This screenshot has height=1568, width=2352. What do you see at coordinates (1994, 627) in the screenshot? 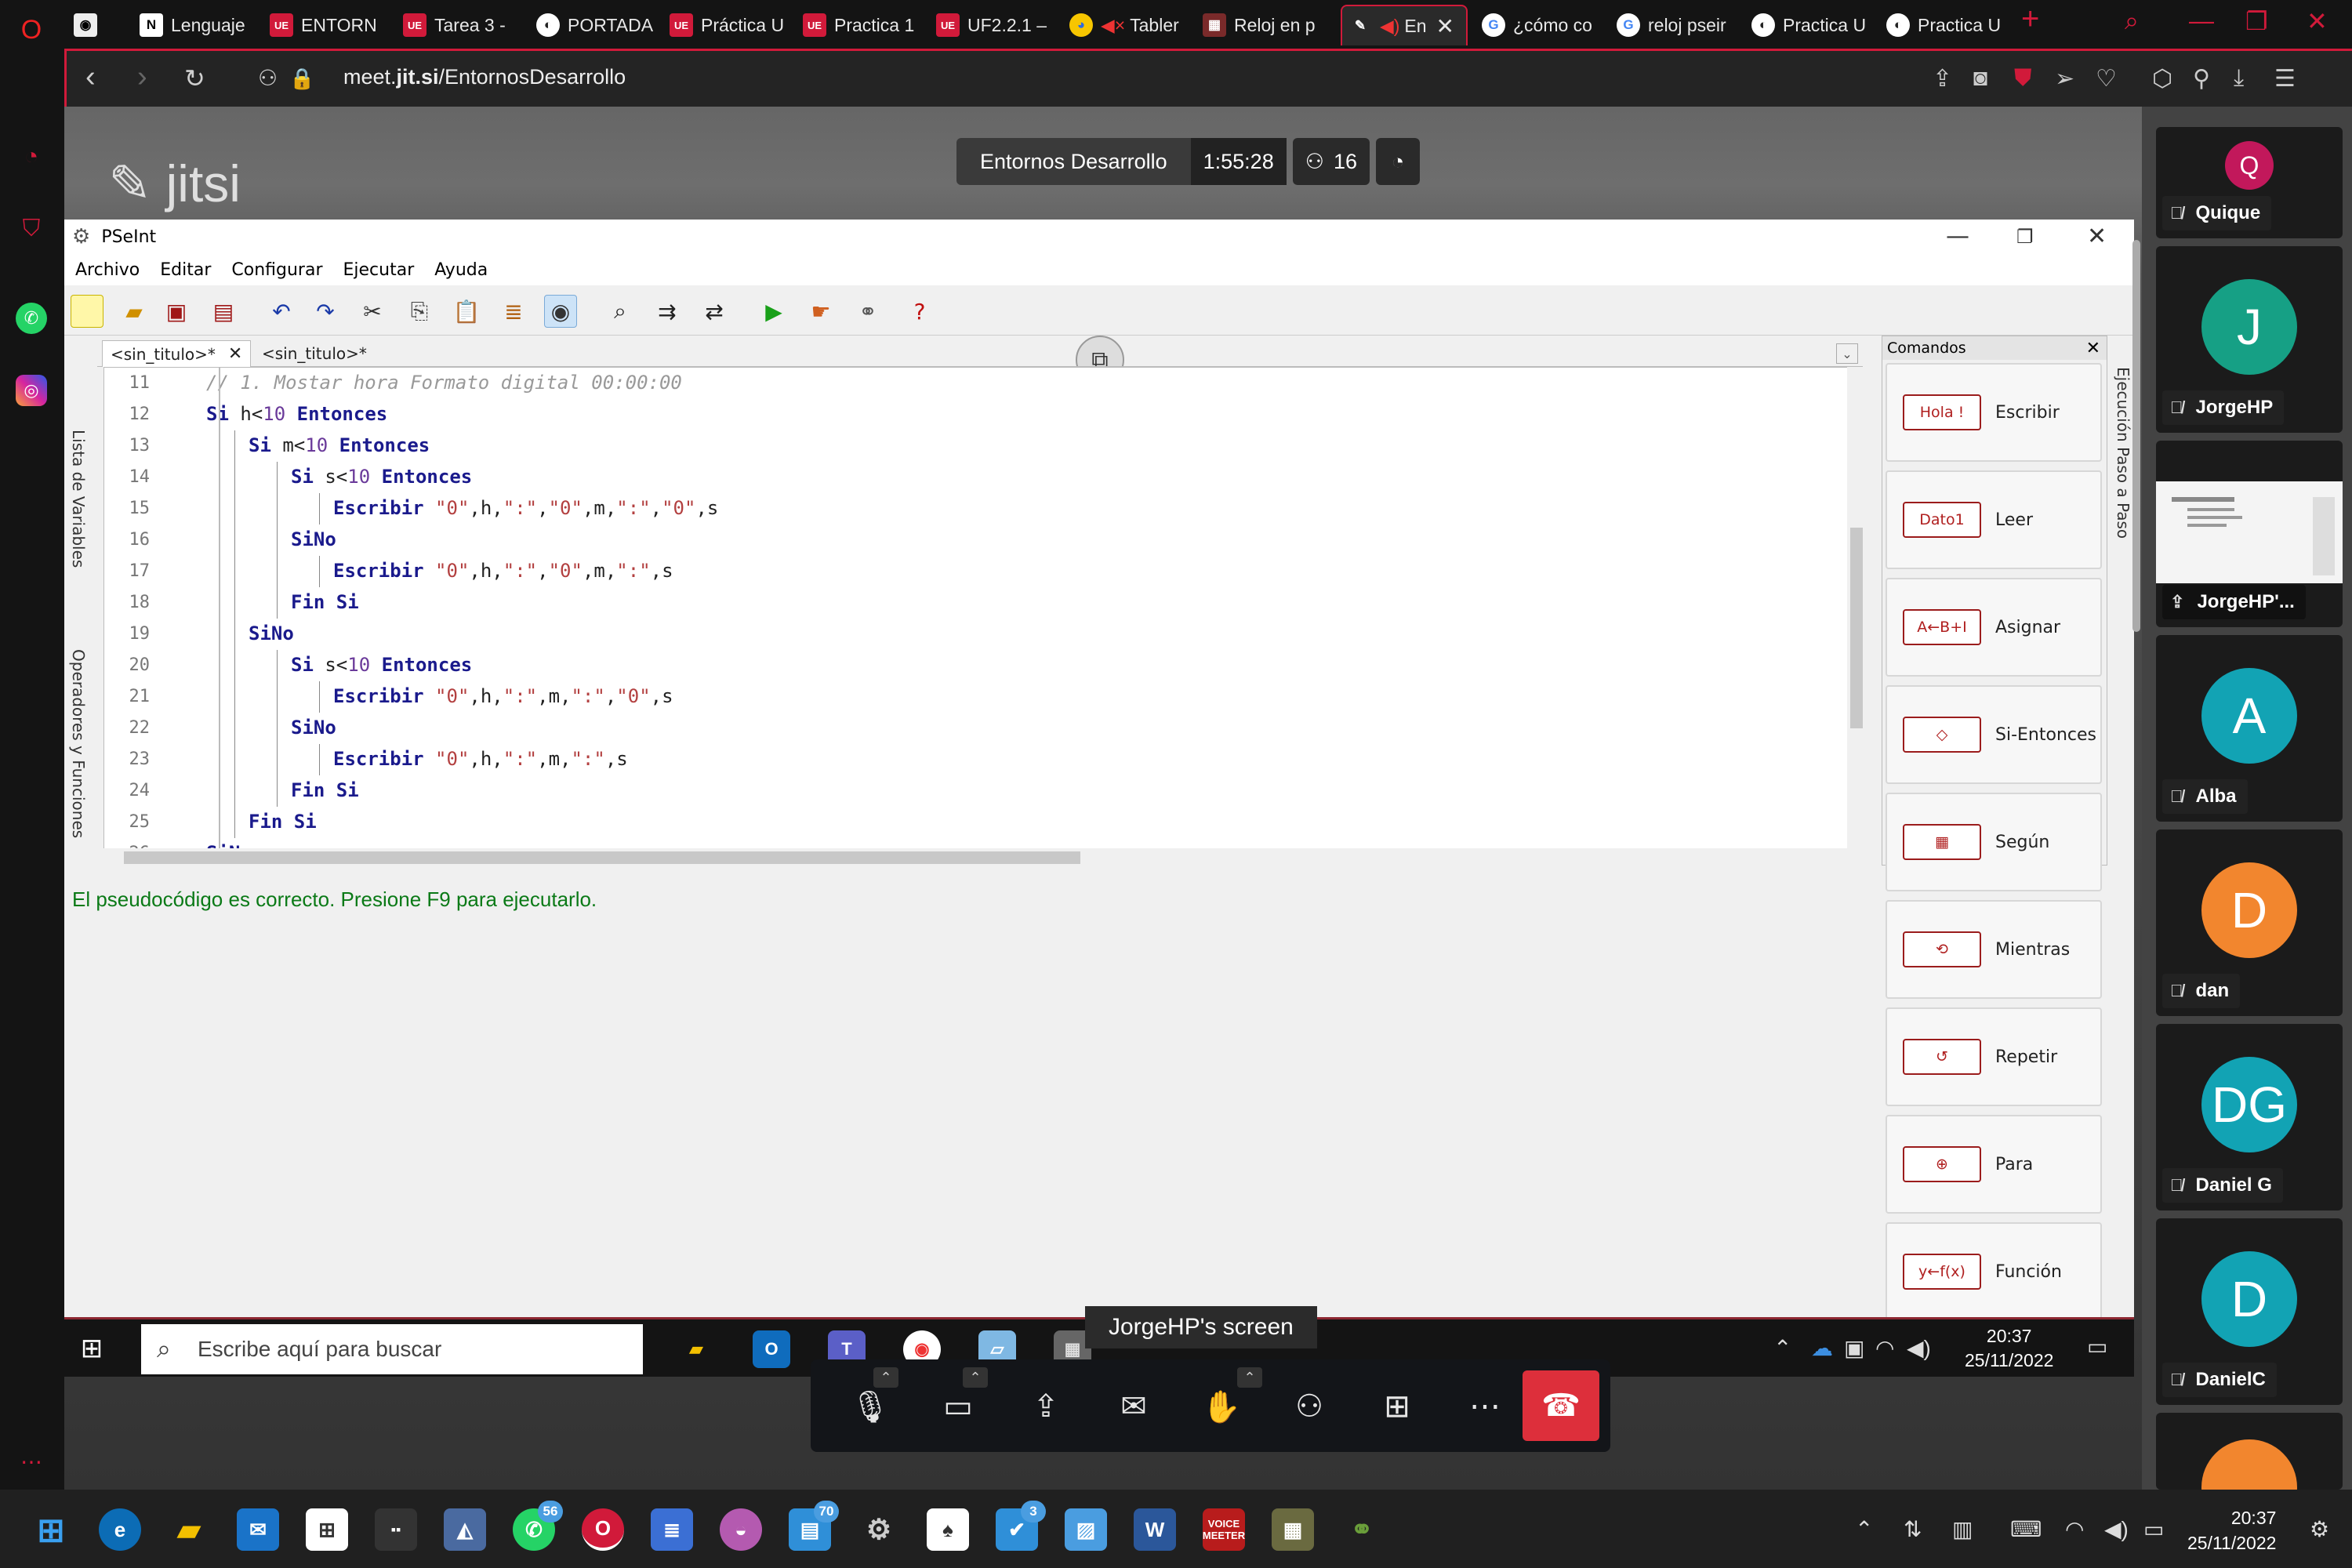
I see `command-button: A←B+I Asignar` at bounding box center [1994, 627].